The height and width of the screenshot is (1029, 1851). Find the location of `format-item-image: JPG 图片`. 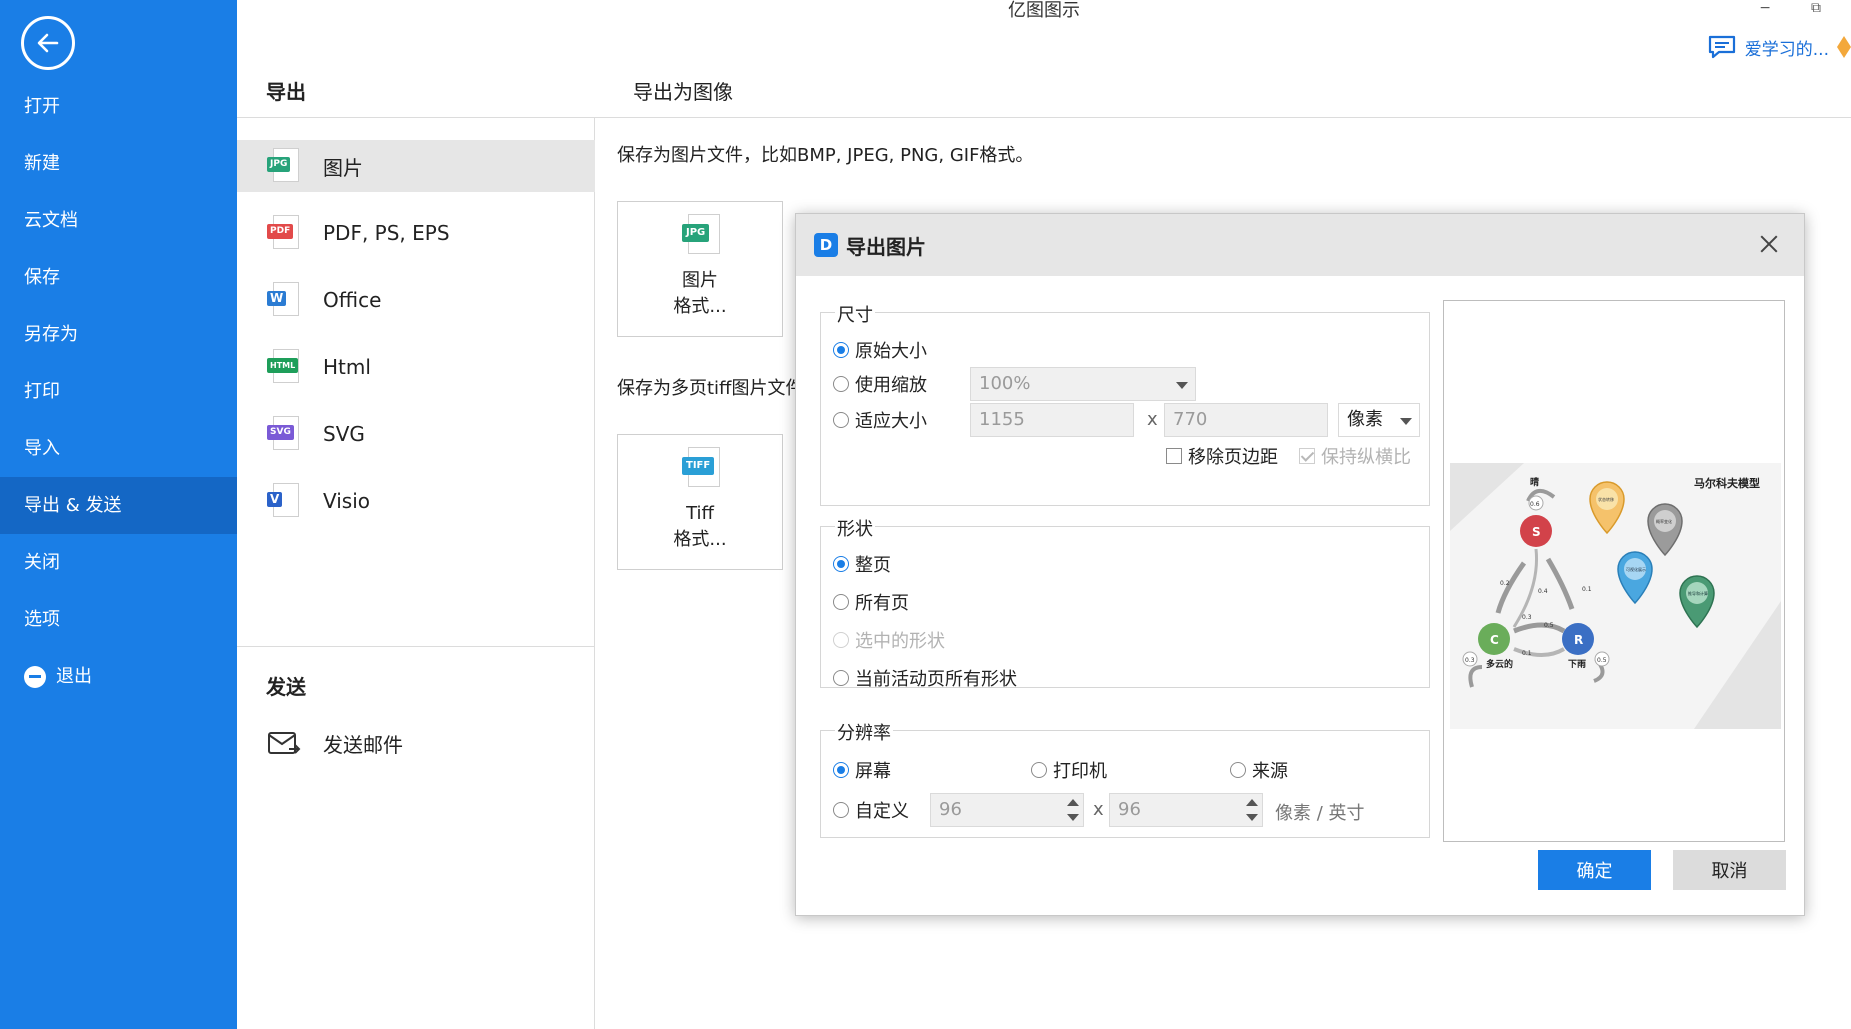

format-item-image: JPG 图片 is located at coordinates (416, 166).